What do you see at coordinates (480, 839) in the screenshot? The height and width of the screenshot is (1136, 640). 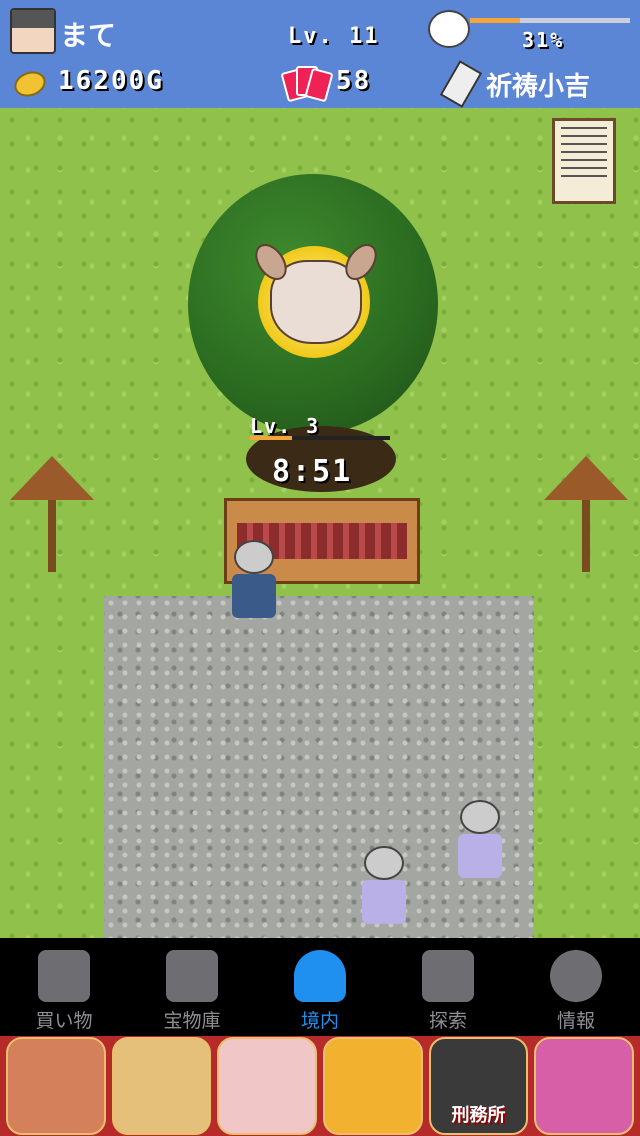 I see `visitor-granny-back` at bounding box center [480, 839].